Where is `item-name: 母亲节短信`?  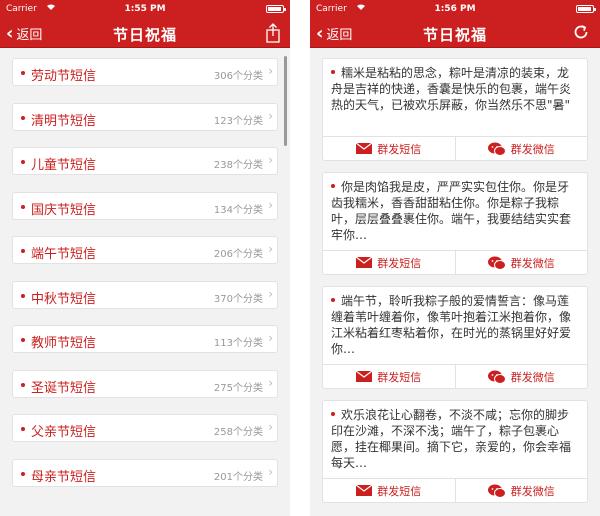
item-name: 母亲节短信 is located at coordinates (64, 477).